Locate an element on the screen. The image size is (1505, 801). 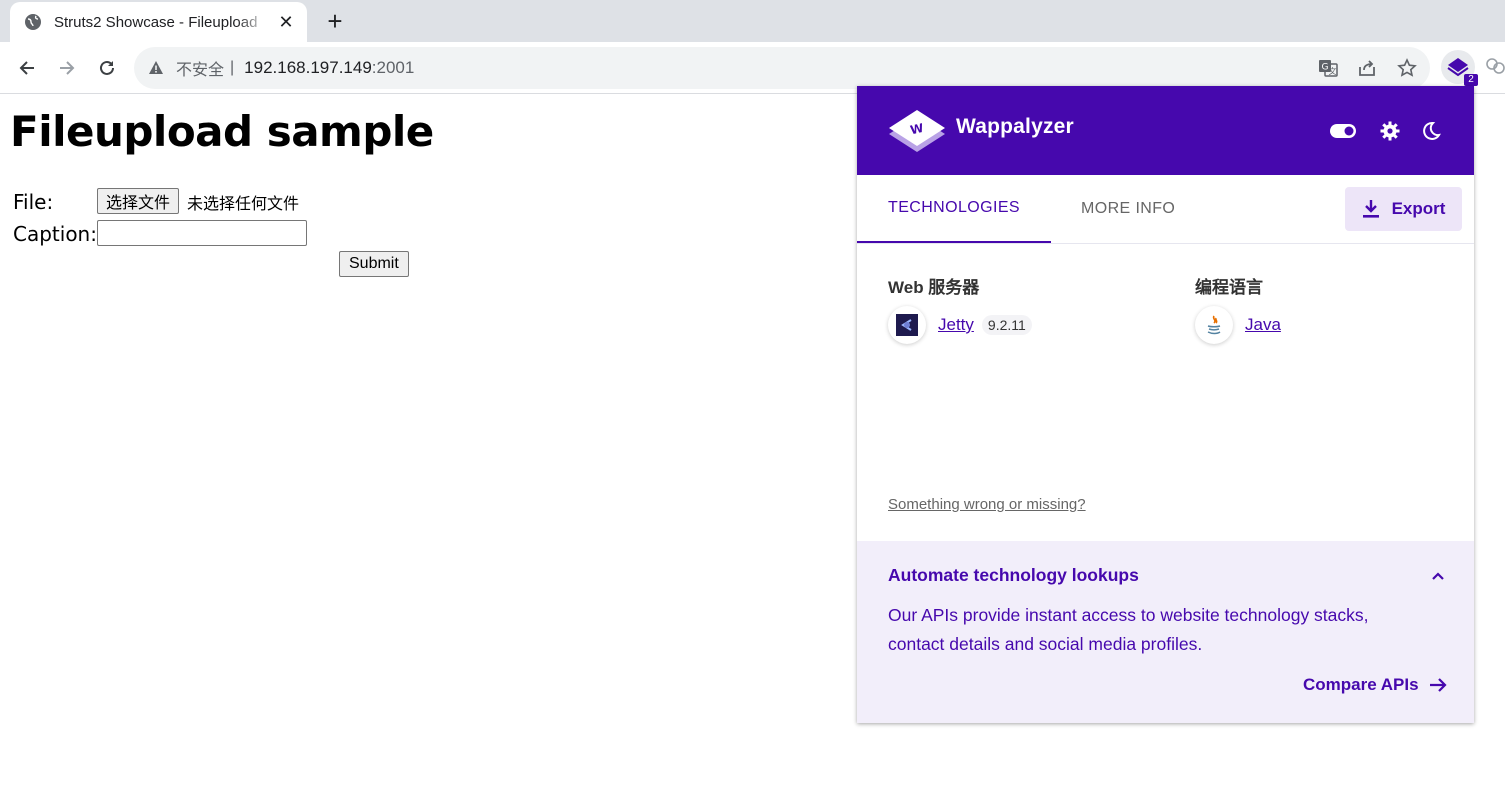
toggle-switch-icon is located at coordinates (1343, 131).